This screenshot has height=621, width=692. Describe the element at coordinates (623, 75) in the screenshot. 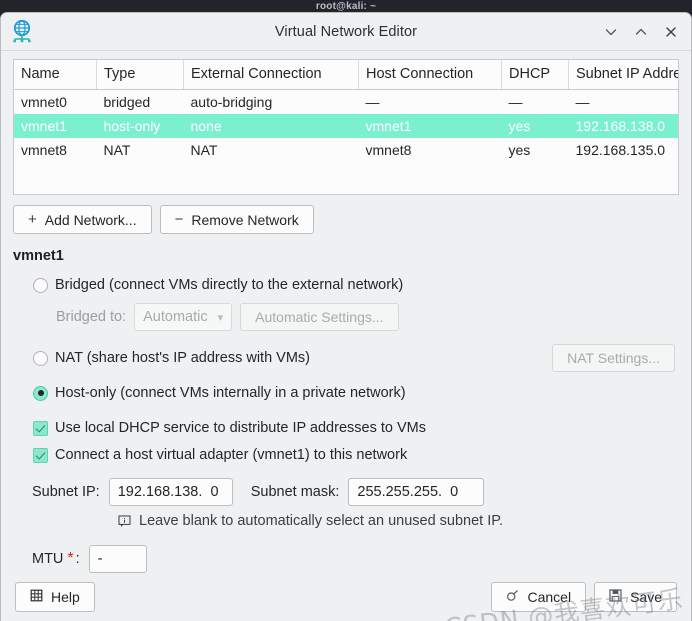

I see `column-header-subnet-ip-address: Subnet IP Address` at that location.